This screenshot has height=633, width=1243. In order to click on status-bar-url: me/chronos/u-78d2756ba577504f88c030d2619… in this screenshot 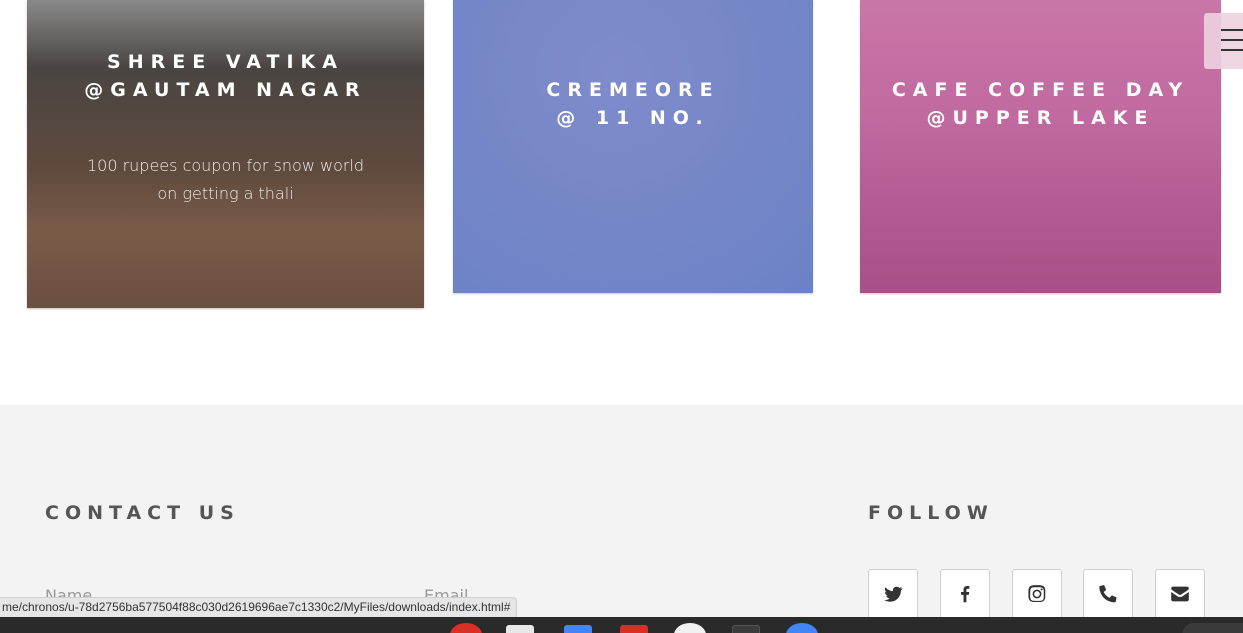, I will do `click(259, 607)`.